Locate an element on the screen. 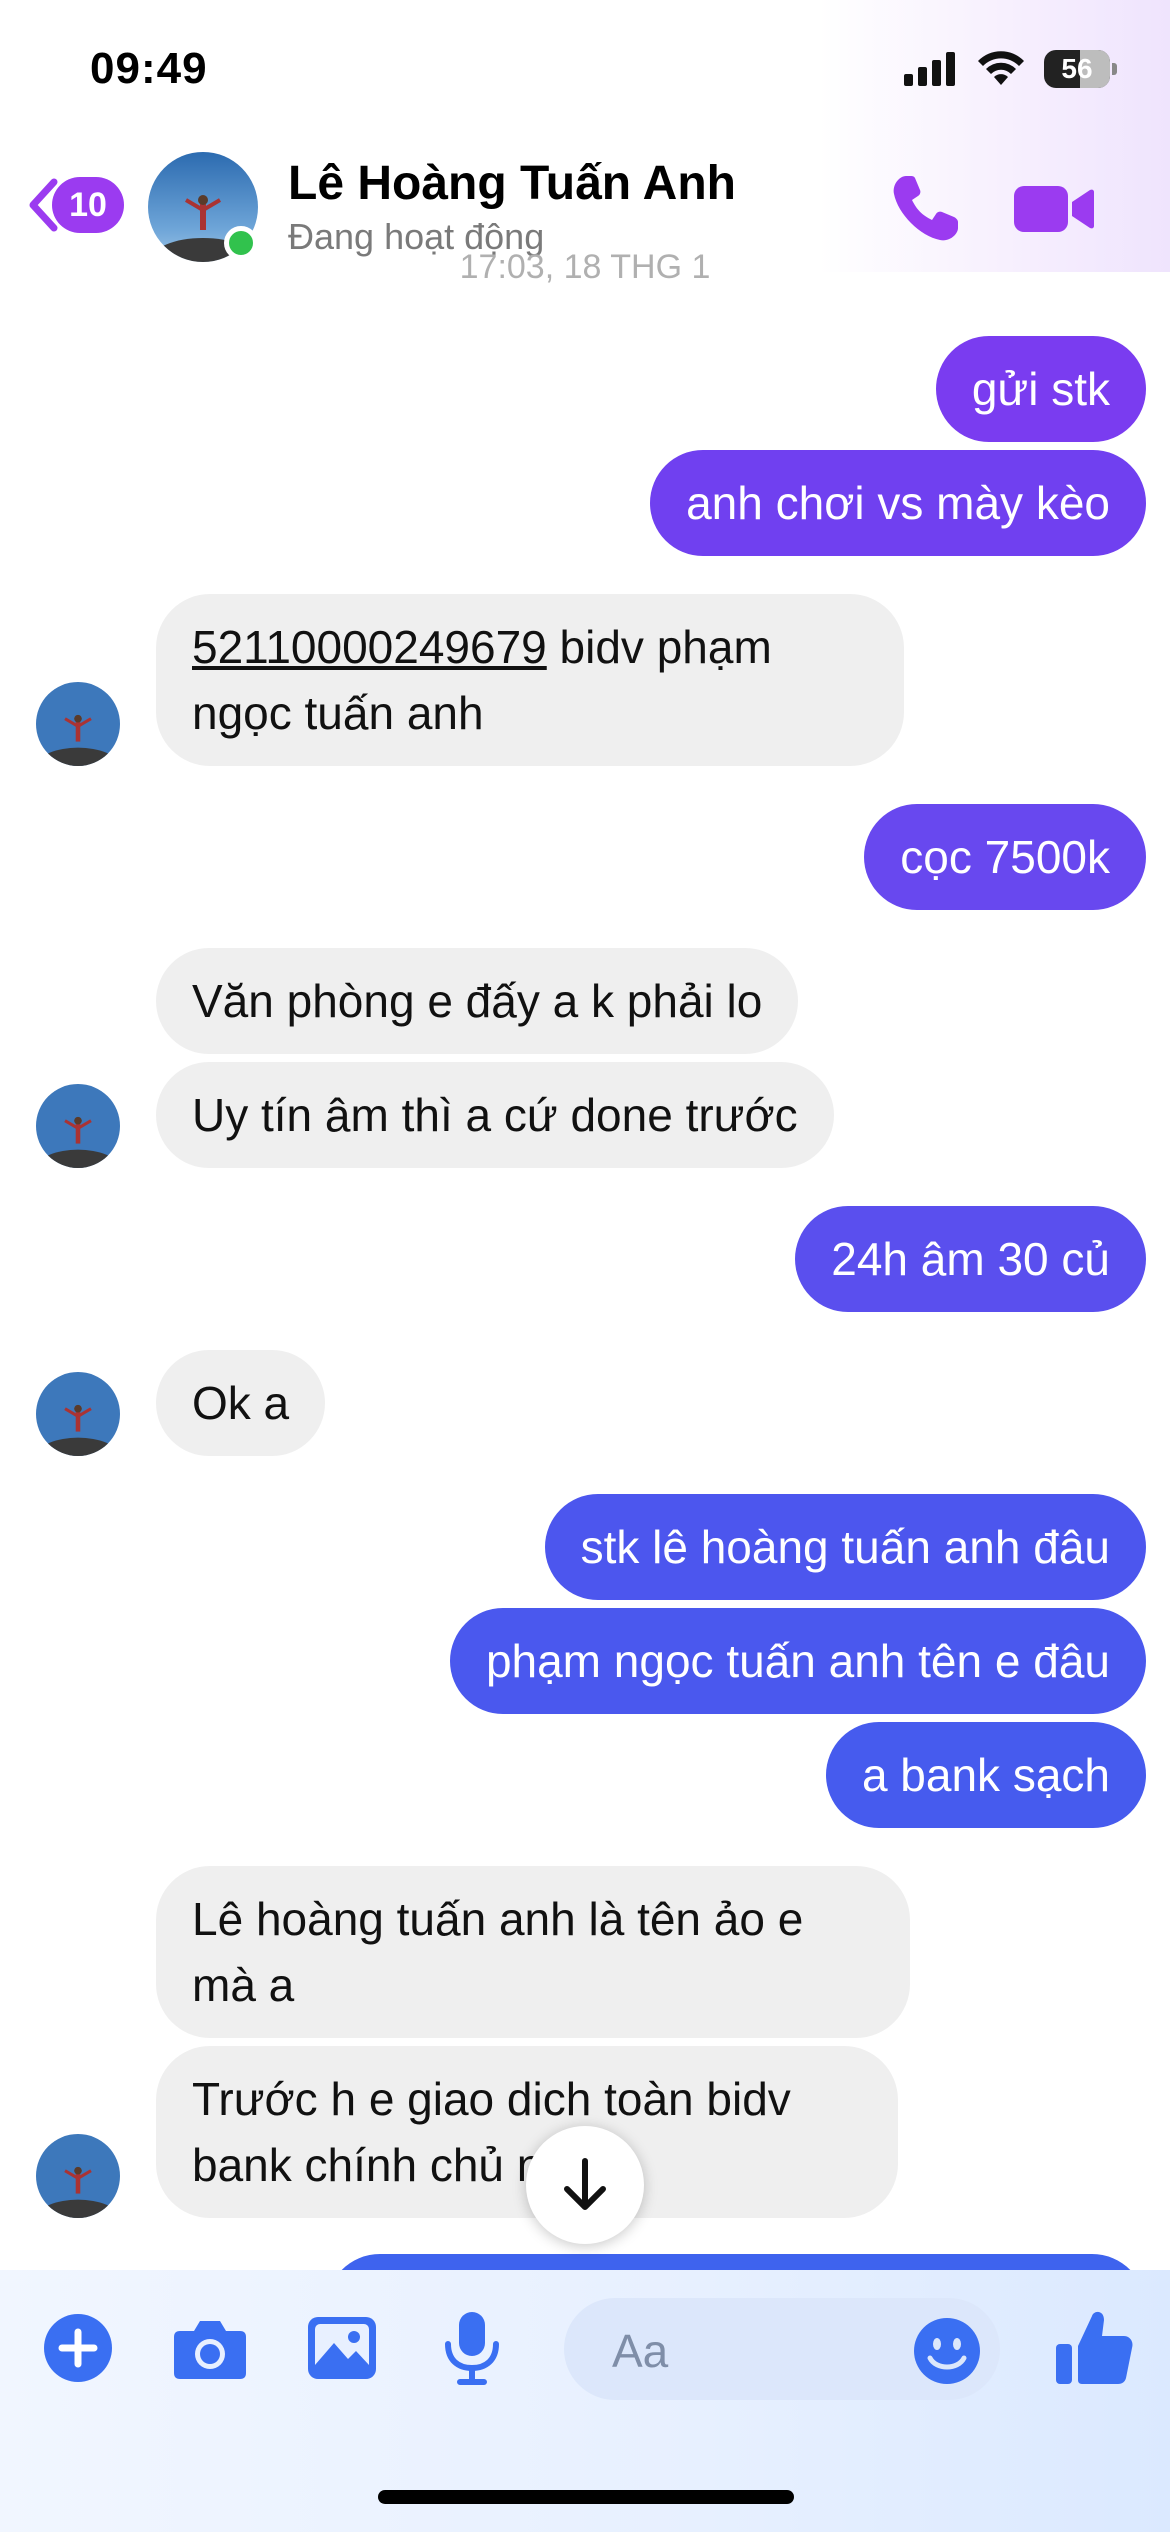 The height and width of the screenshot is (2532, 1170). status-time: 09:49 is located at coordinates (149, 68).